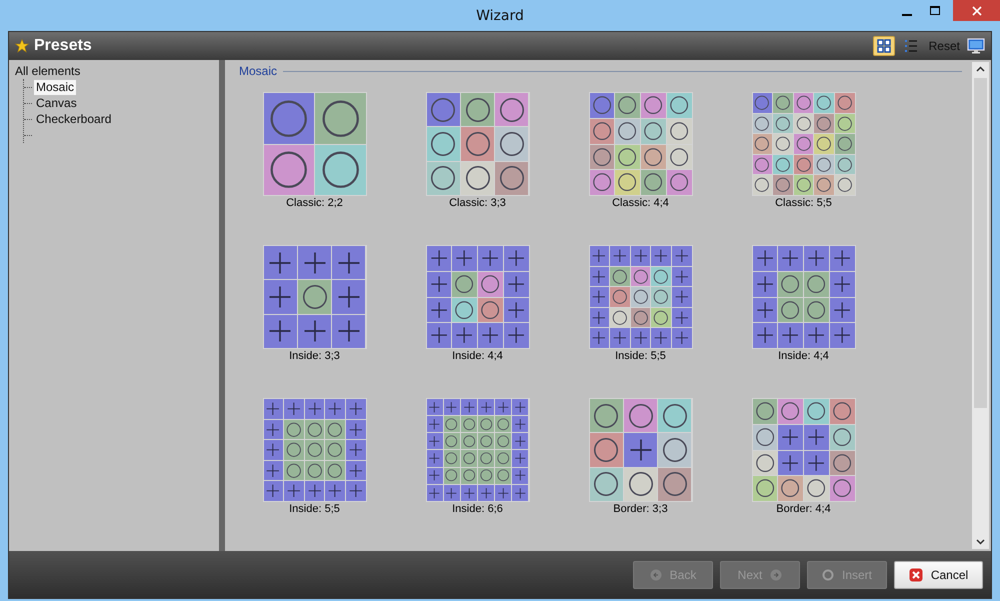  I want to click on monitor-icon, so click(976, 46).